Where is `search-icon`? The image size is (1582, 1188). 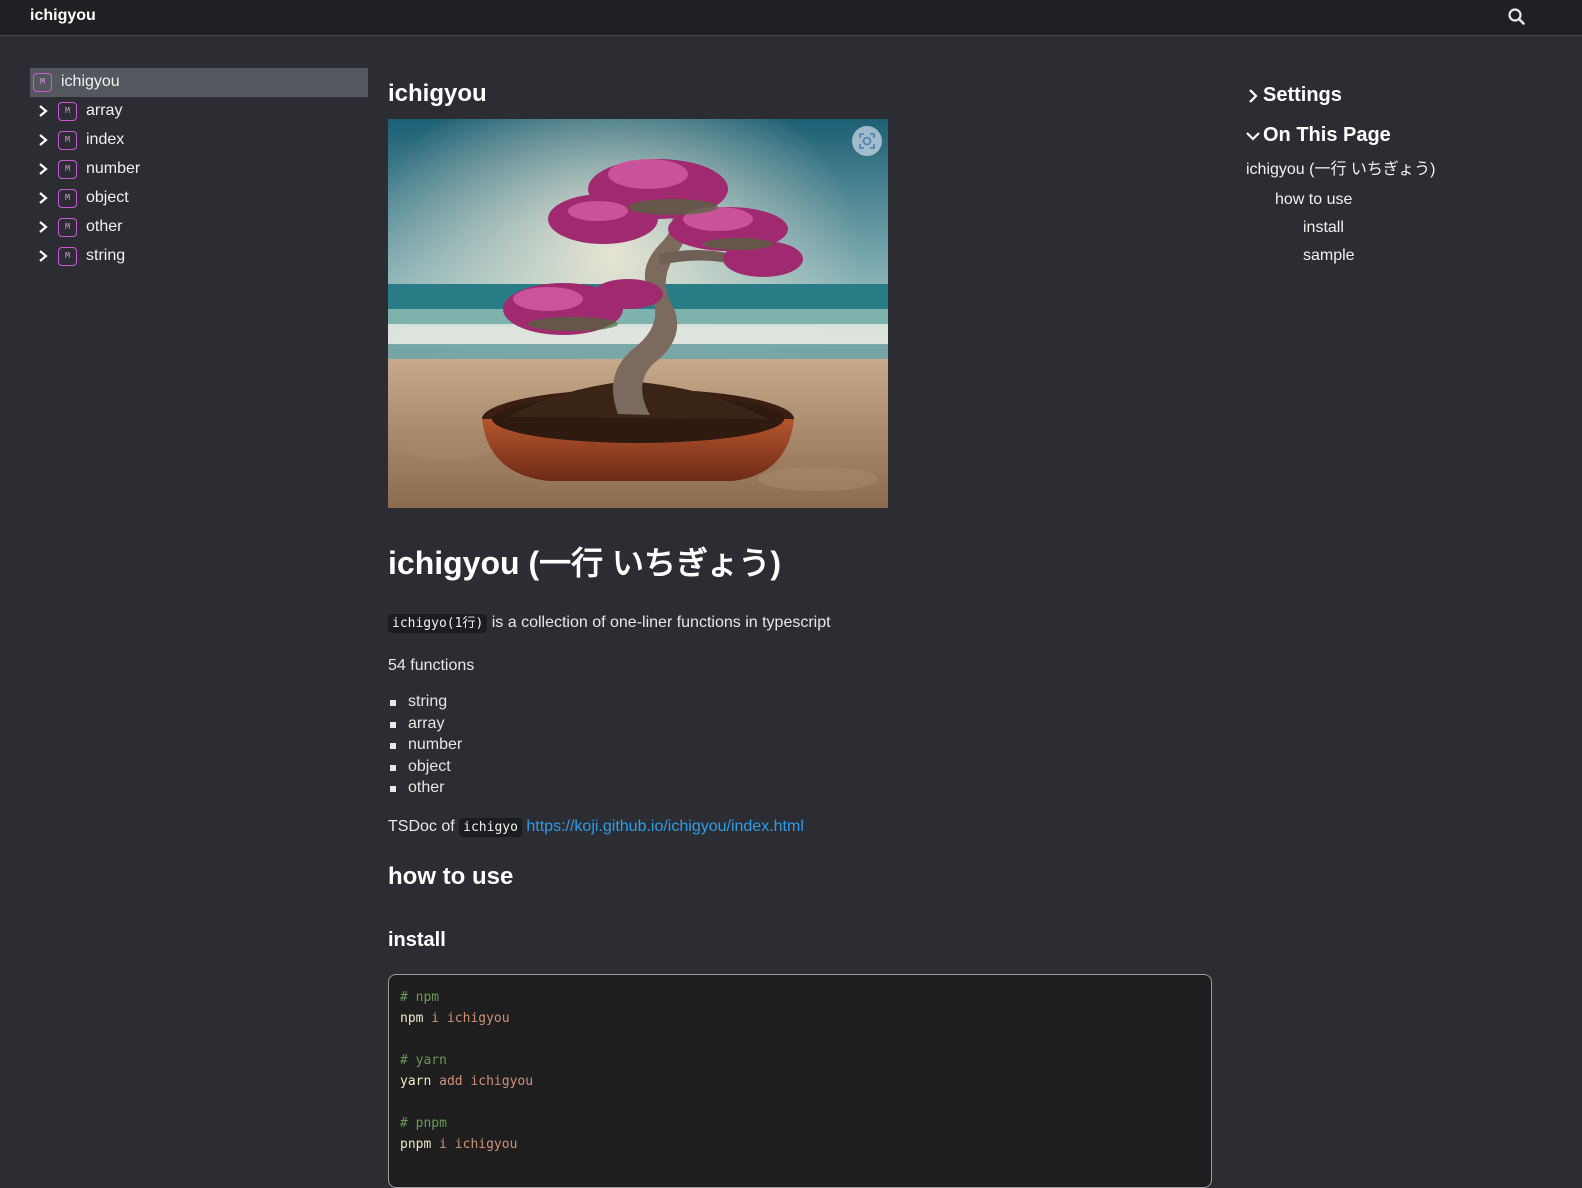 search-icon is located at coordinates (1517, 17).